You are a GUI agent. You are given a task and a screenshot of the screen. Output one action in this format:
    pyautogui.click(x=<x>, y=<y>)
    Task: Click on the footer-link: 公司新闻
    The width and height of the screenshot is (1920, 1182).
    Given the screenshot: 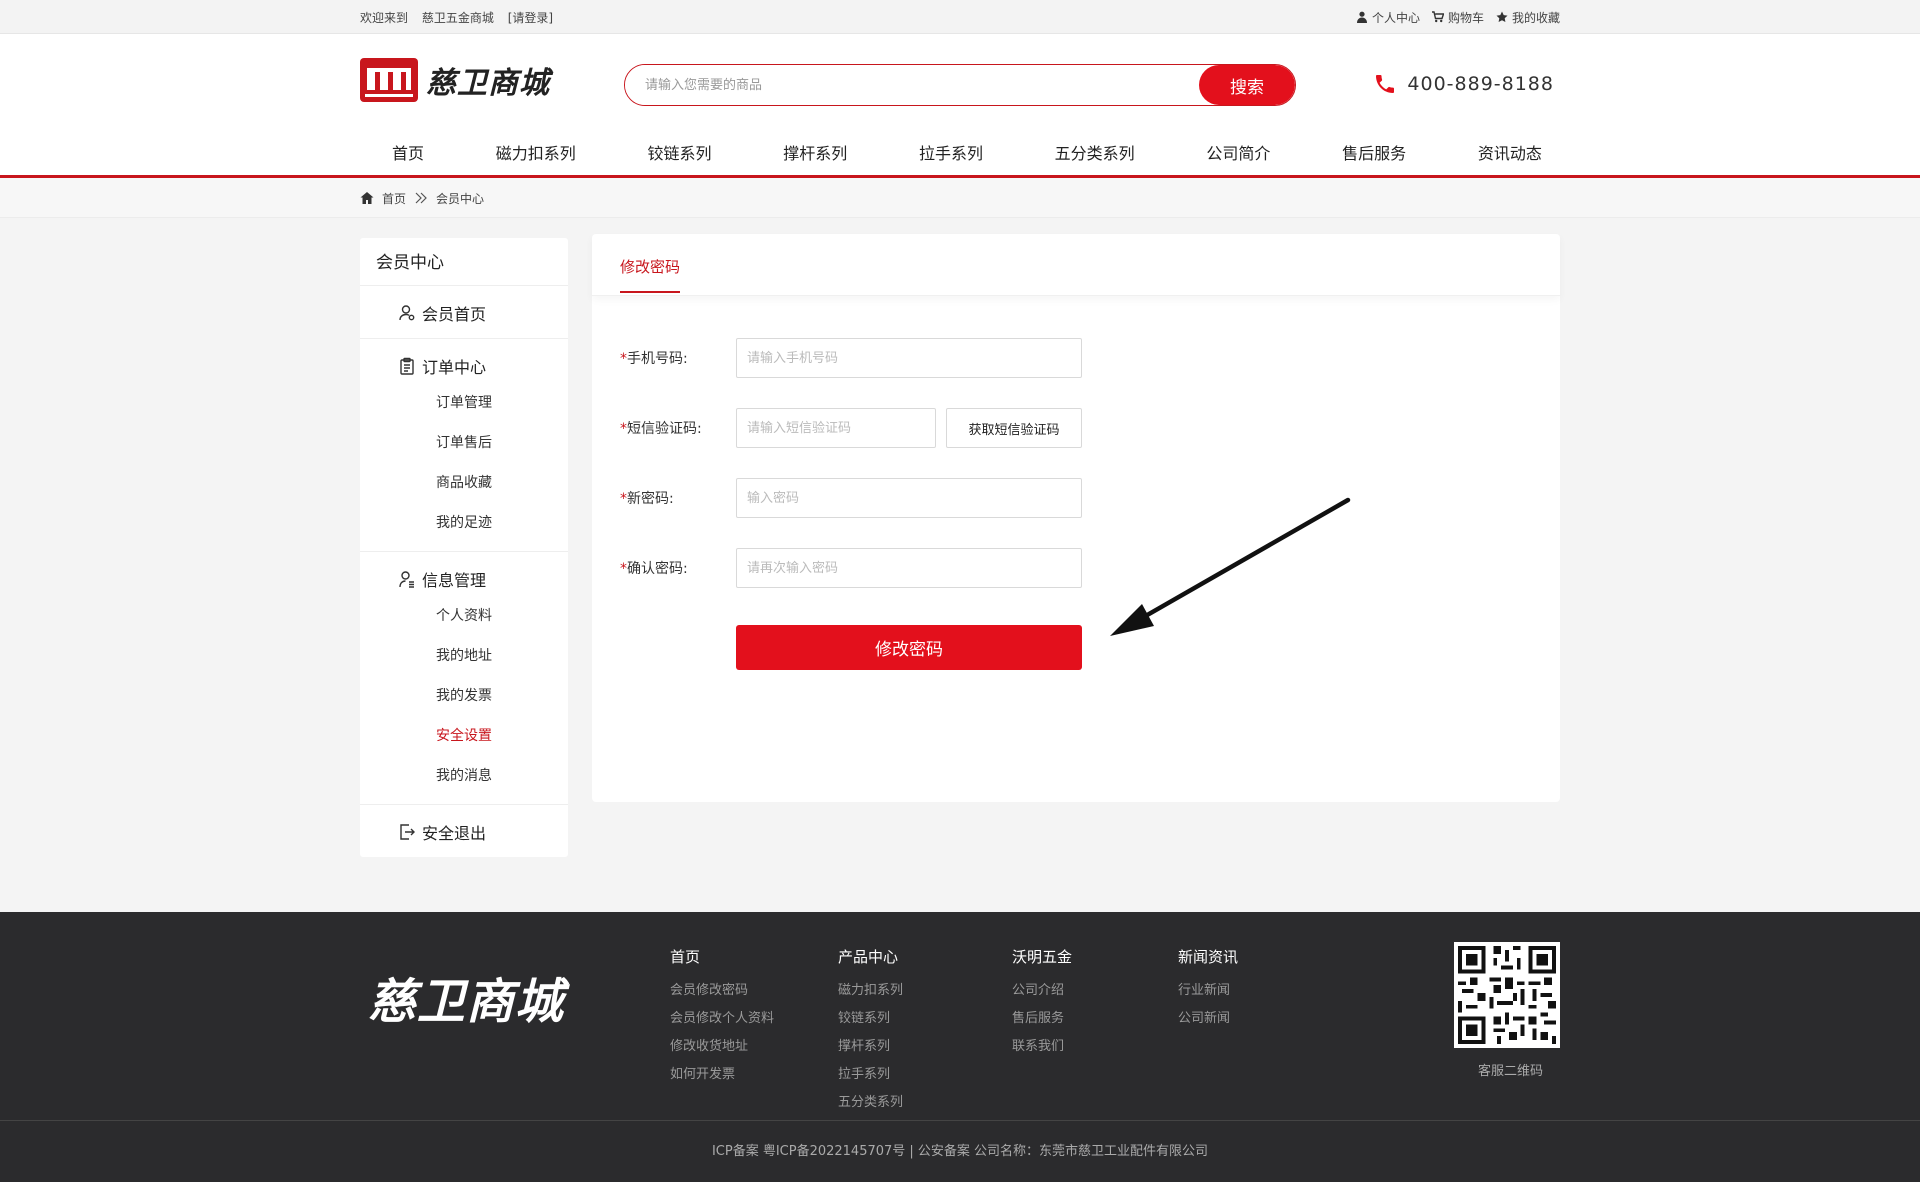 What is the action you would take?
    pyautogui.click(x=1208, y=1019)
    